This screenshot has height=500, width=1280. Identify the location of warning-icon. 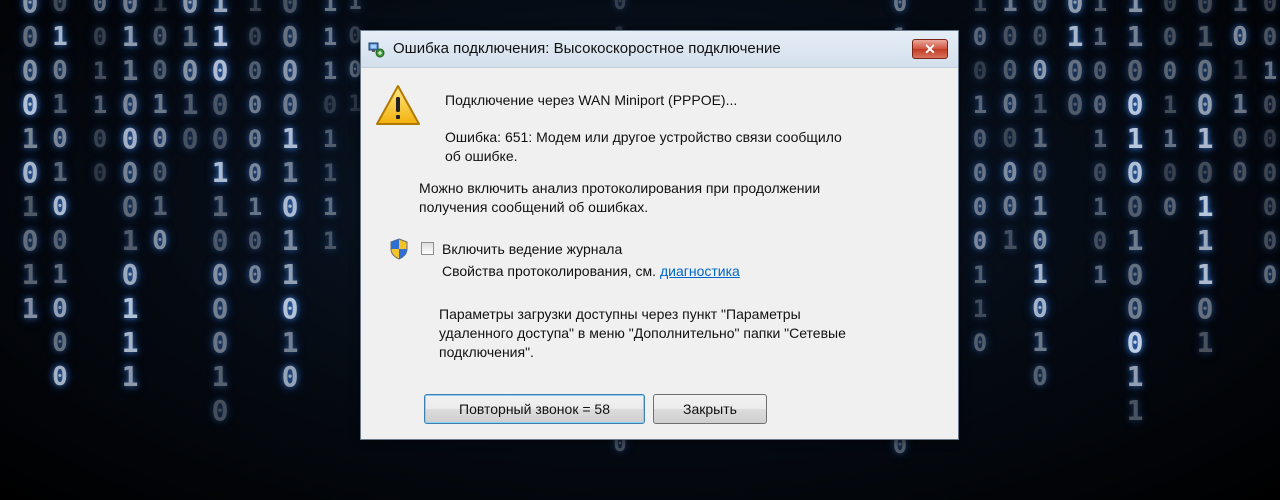
(398, 105).